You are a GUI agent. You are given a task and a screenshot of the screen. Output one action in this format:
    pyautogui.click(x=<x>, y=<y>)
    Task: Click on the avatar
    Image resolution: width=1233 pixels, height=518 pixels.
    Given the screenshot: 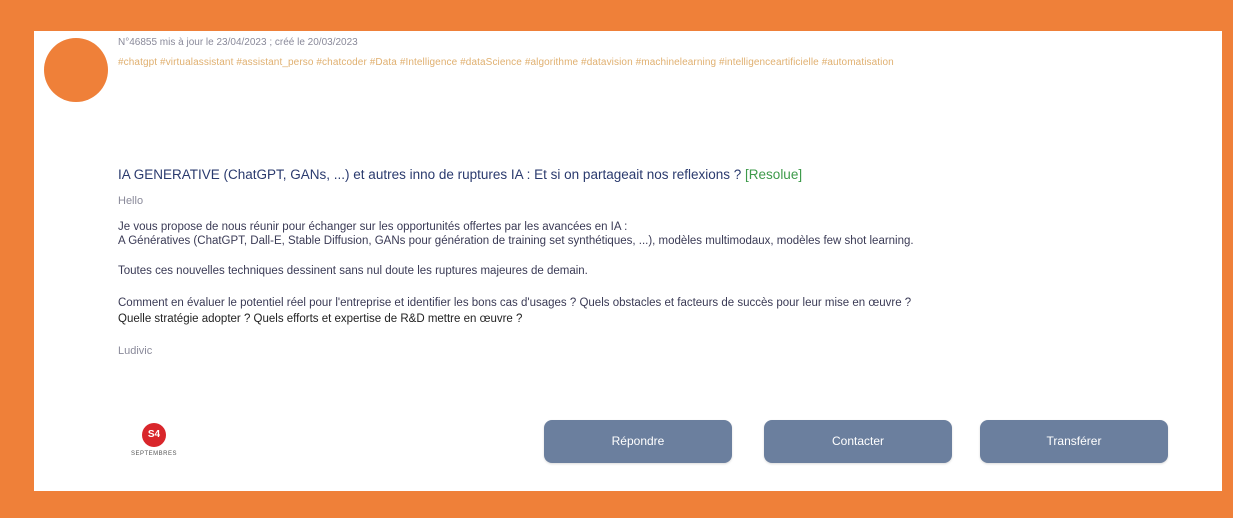 What is the action you would take?
    pyautogui.click(x=76, y=70)
    